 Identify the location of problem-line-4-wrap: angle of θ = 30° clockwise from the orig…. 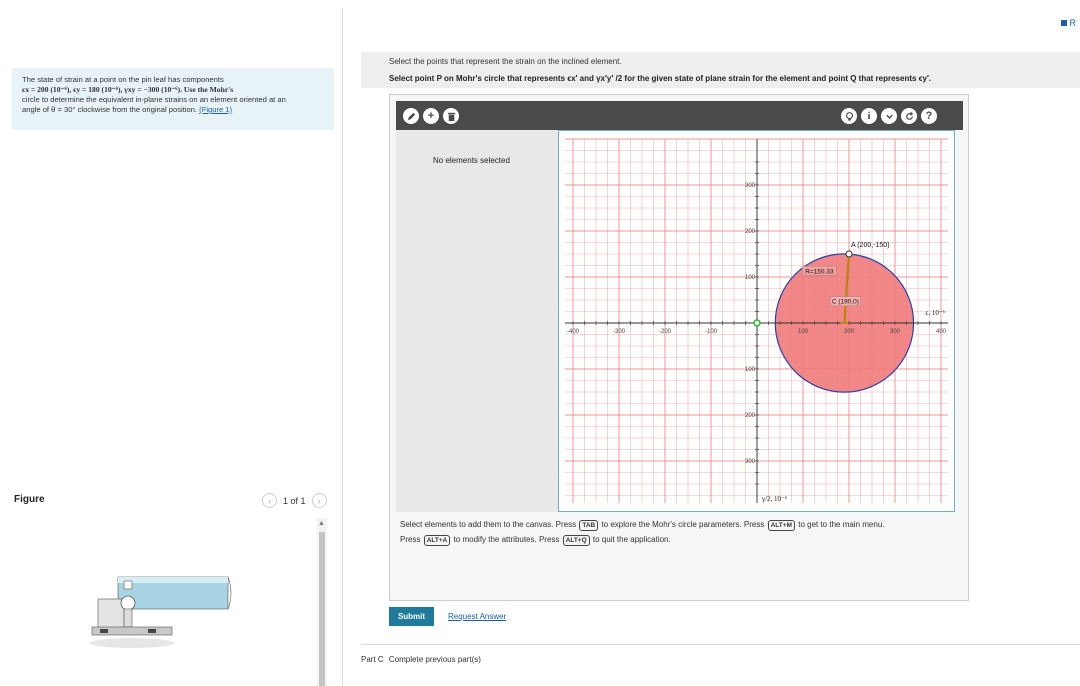
(173, 110).